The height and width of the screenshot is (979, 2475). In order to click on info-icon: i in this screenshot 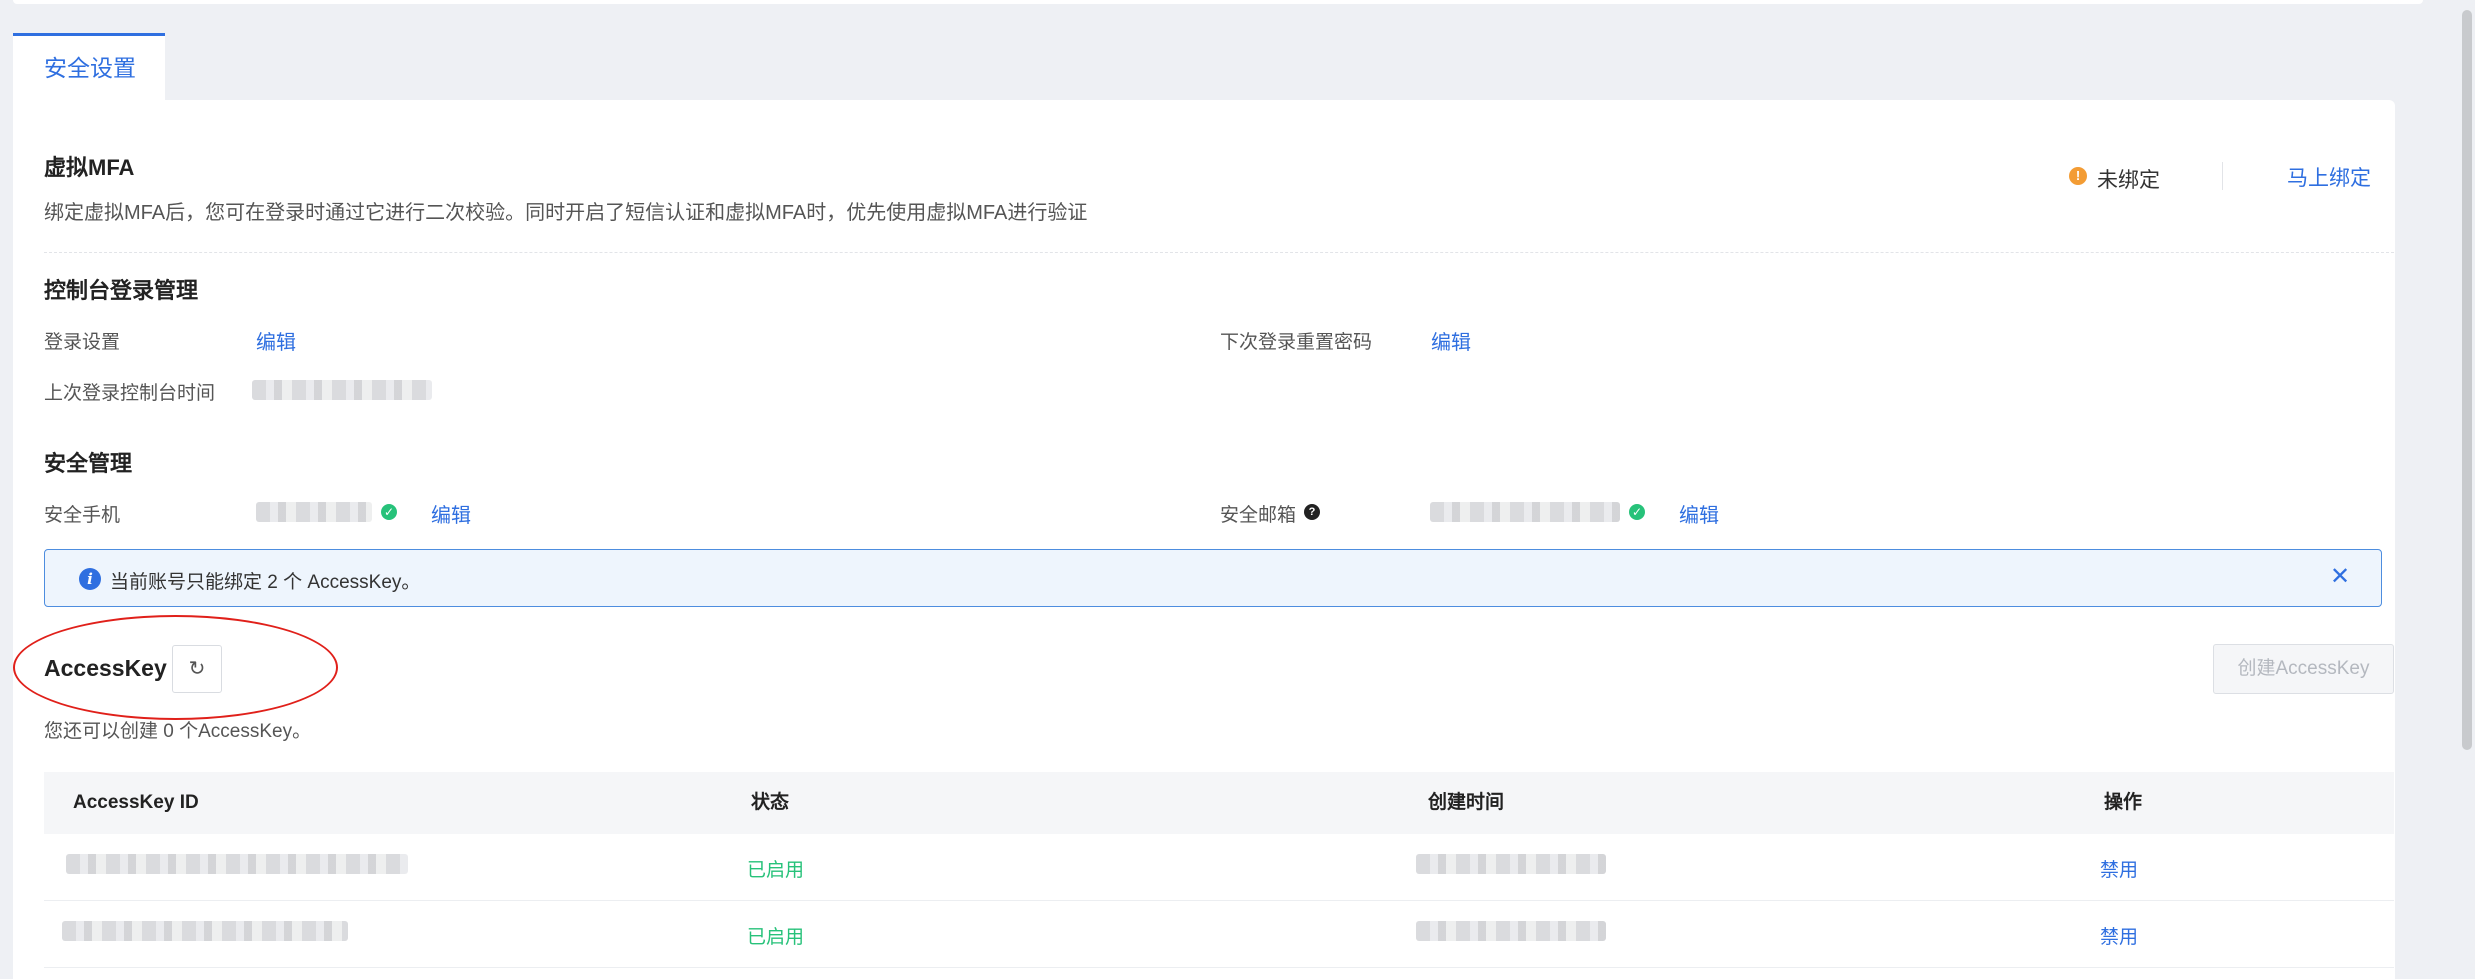, I will do `click(90, 579)`.